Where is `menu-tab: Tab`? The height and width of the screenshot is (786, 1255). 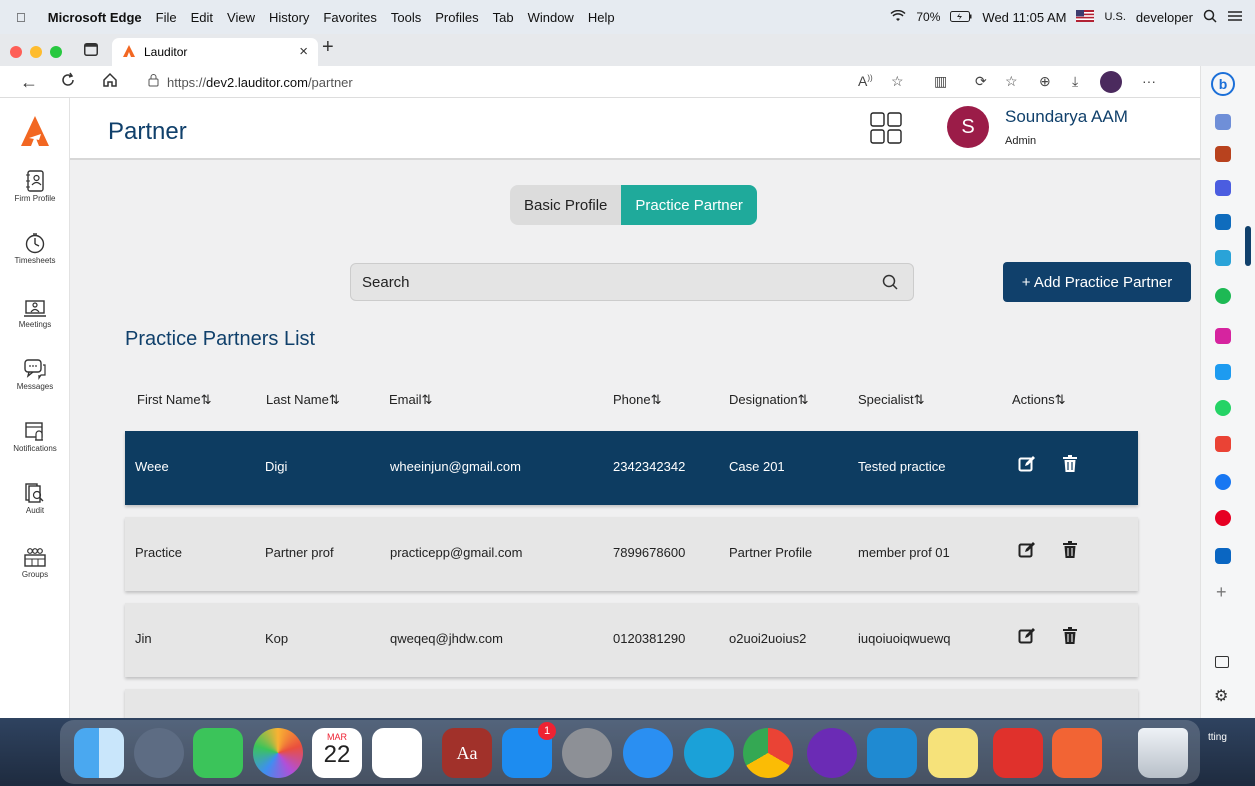 menu-tab: Tab is located at coordinates (503, 17).